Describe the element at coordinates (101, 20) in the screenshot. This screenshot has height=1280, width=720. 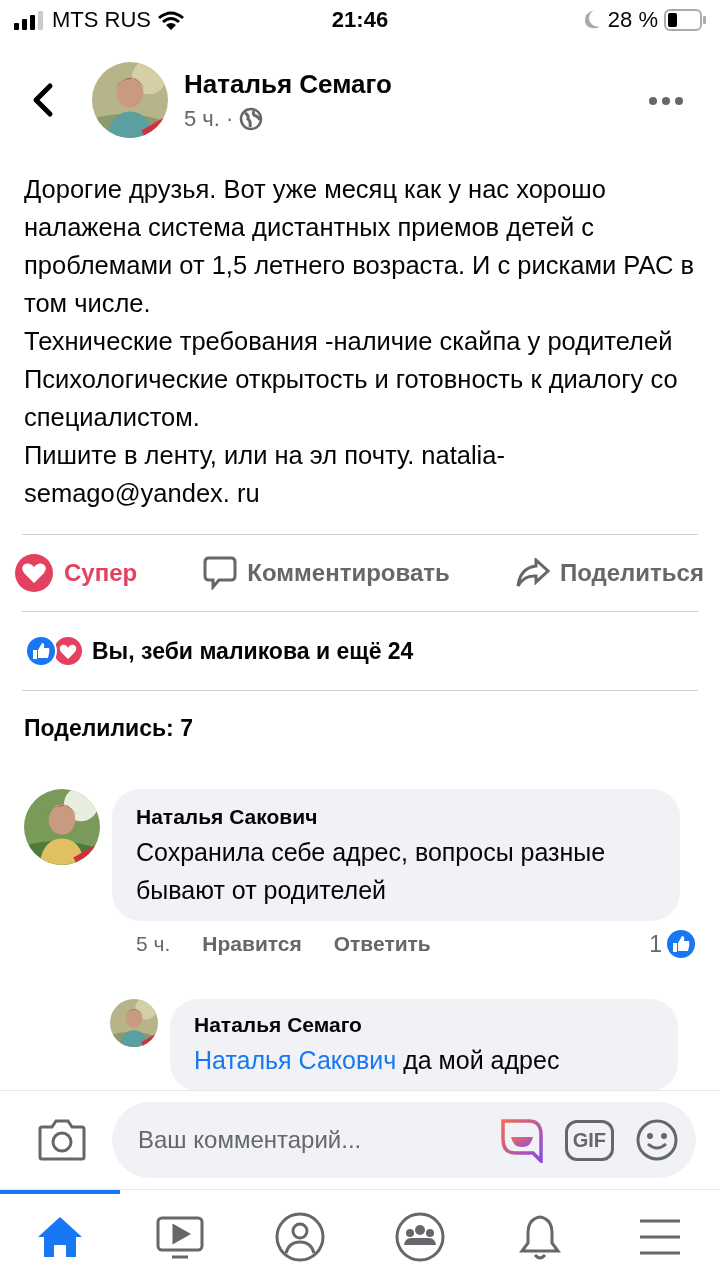
I see `carrier-name: MTS RUS` at that location.